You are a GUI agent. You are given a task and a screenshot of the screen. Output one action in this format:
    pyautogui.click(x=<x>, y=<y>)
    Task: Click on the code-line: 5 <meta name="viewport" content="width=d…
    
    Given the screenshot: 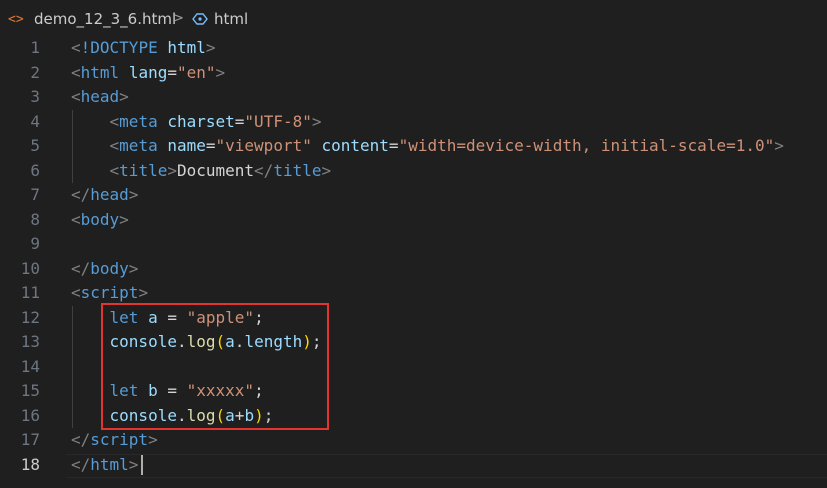 What is the action you would take?
    pyautogui.click(x=413, y=146)
    